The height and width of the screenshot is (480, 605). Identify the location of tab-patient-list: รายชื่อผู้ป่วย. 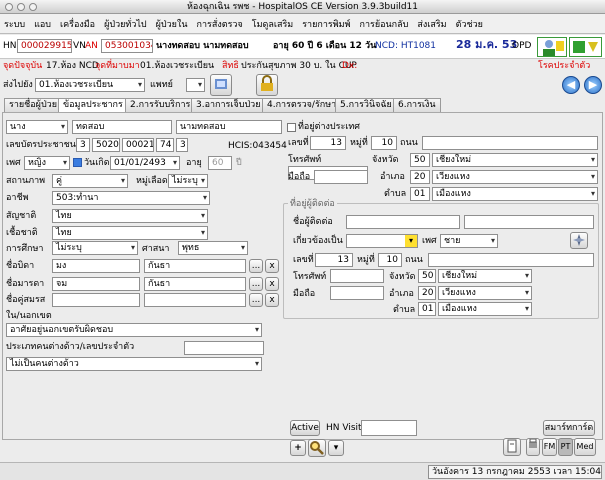
(33, 105).